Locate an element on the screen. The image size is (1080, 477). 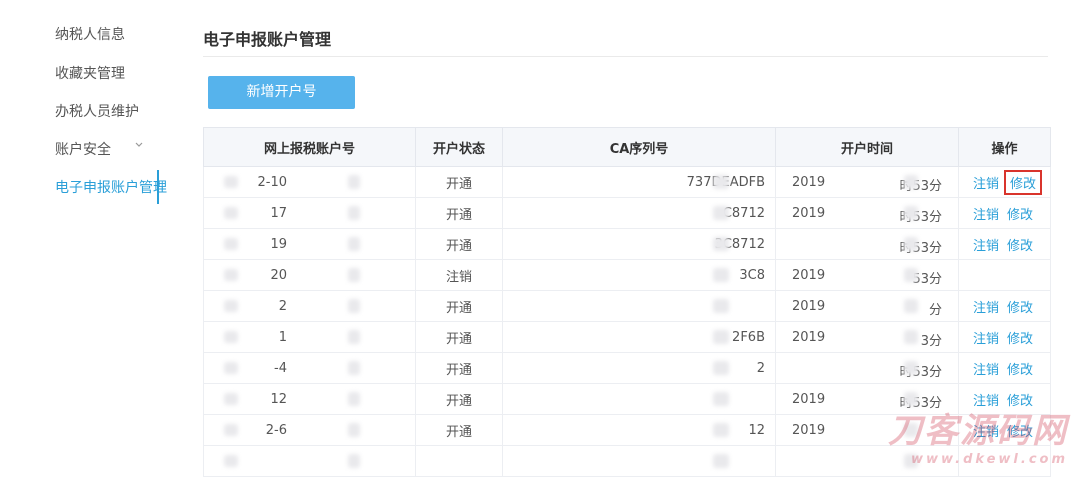
sidebar-item-e-filing-accounts: 电子申报账户管理 is located at coordinates (111, 187).